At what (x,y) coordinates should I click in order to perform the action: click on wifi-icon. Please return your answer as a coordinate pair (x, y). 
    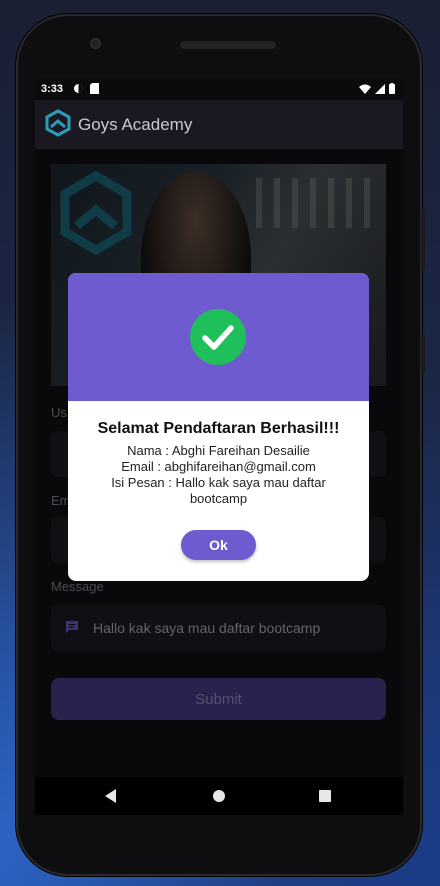
    Looking at the image, I should click on (365, 89).